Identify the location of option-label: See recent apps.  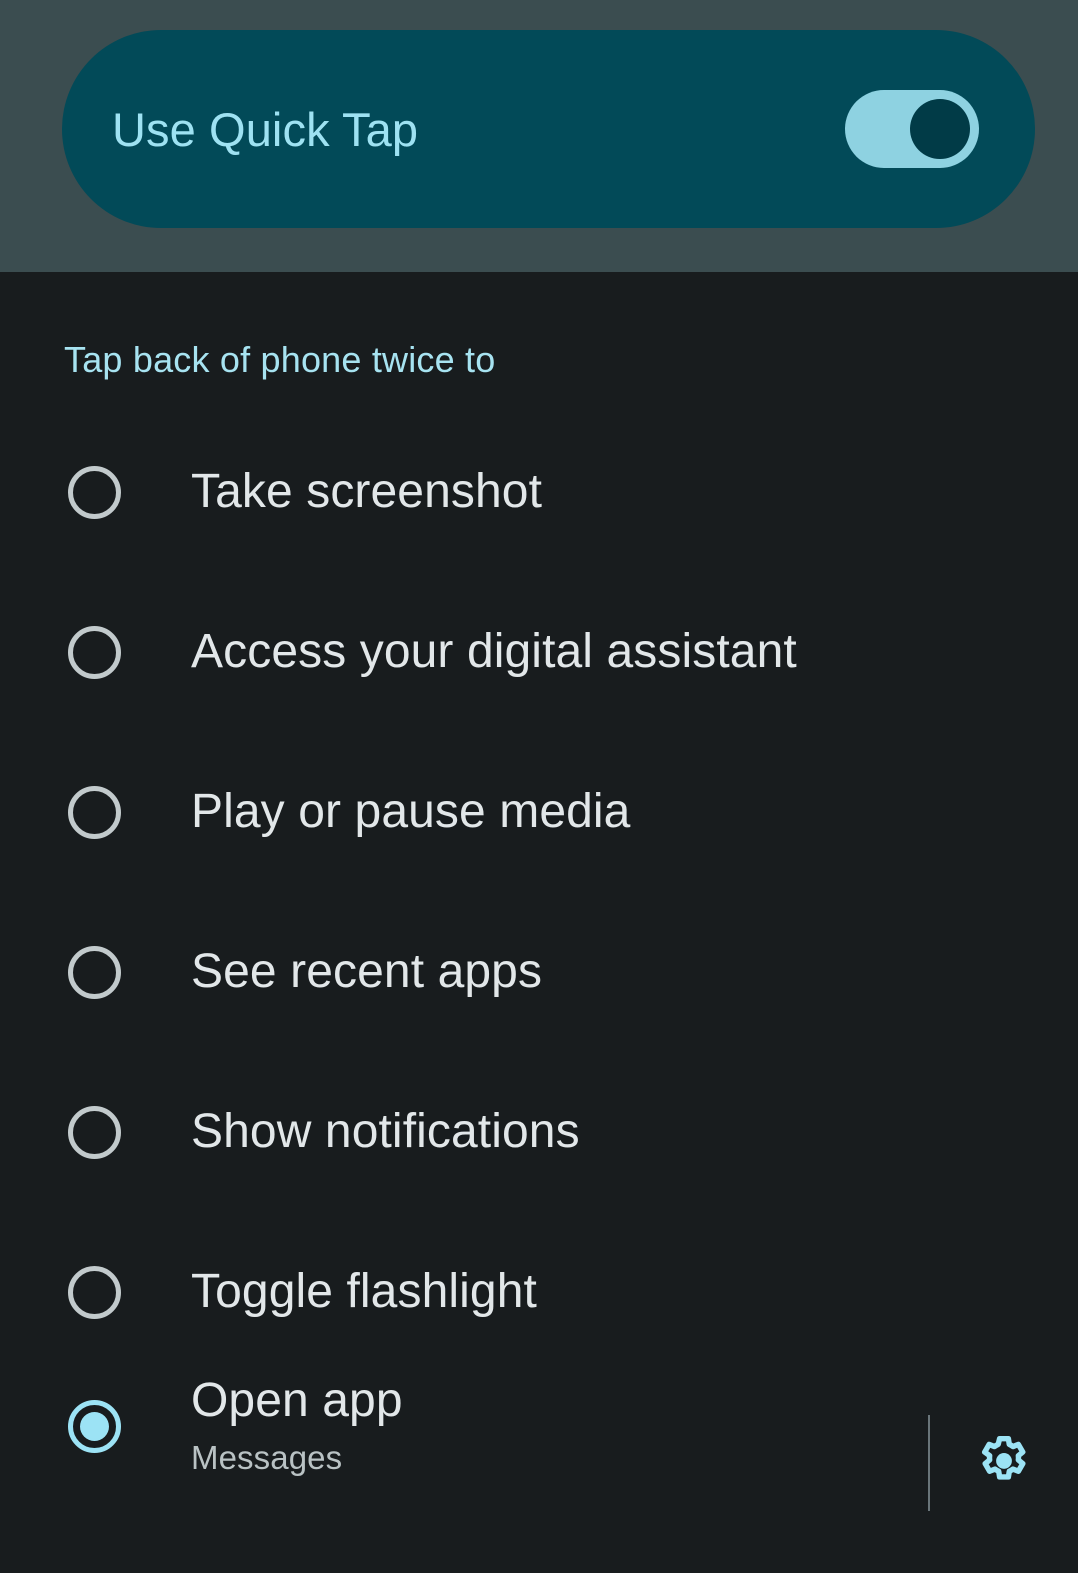
(367, 972).